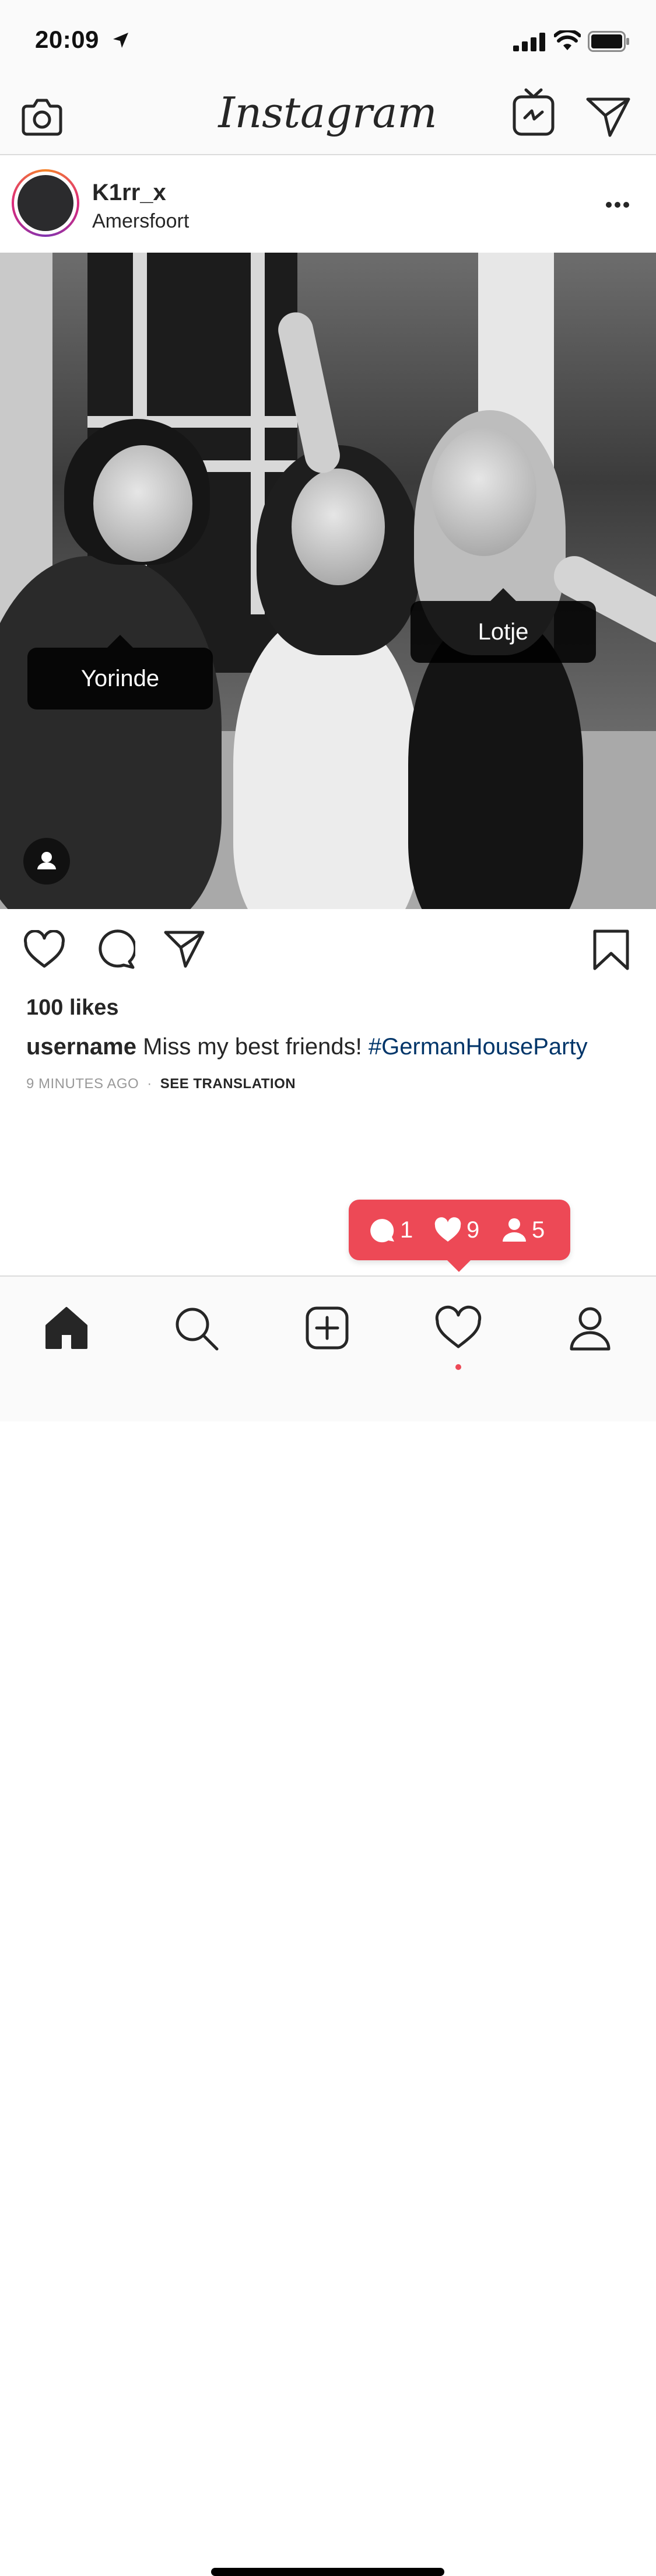  I want to click on bookmark-icon, so click(611, 950).